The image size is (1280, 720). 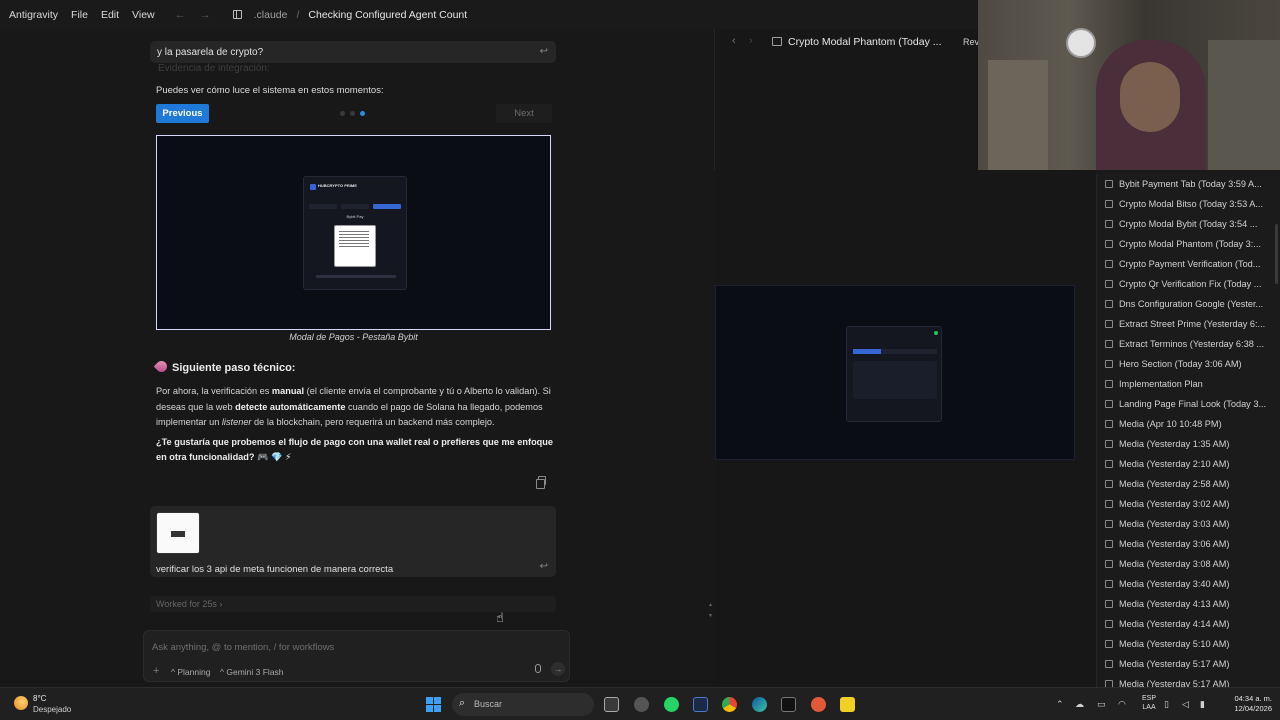 What do you see at coordinates (39, 698) in the screenshot?
I see `weather-temperature: 8°C` at bounding box center [39, 698].